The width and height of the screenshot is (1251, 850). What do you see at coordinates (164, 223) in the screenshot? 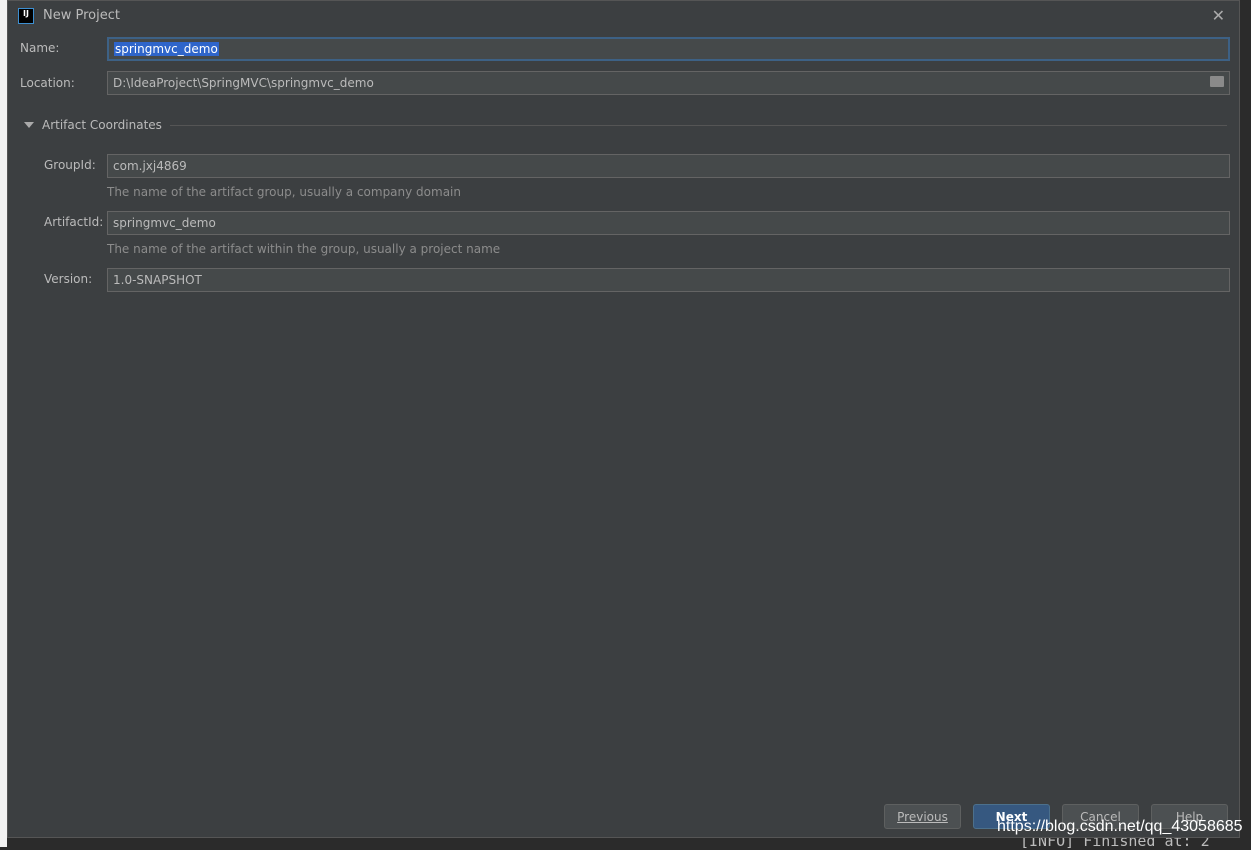
I see `artifactid-value: springmvc_demo` at bounding box center [164, 223].